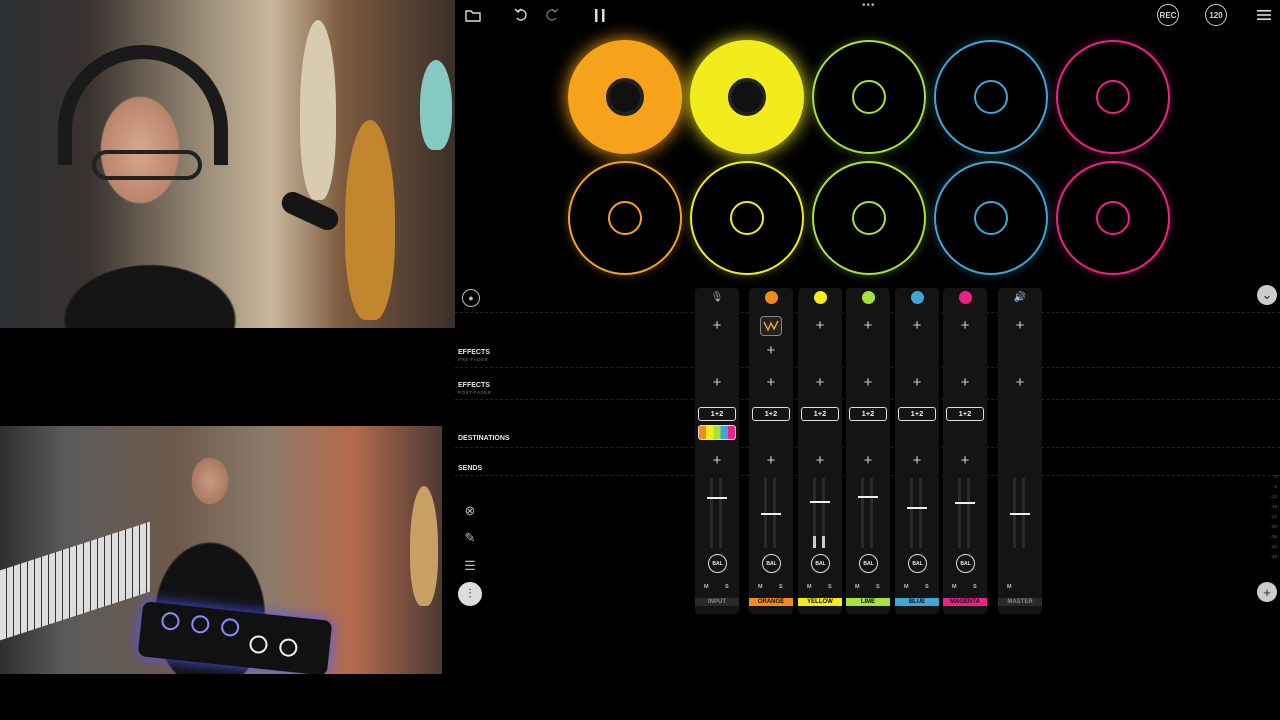  What do you see at coordinates (1267, 295) in the screenshot?
I see `collapse-chevron-icon: ⌄` at bounding box center [1267, 295].